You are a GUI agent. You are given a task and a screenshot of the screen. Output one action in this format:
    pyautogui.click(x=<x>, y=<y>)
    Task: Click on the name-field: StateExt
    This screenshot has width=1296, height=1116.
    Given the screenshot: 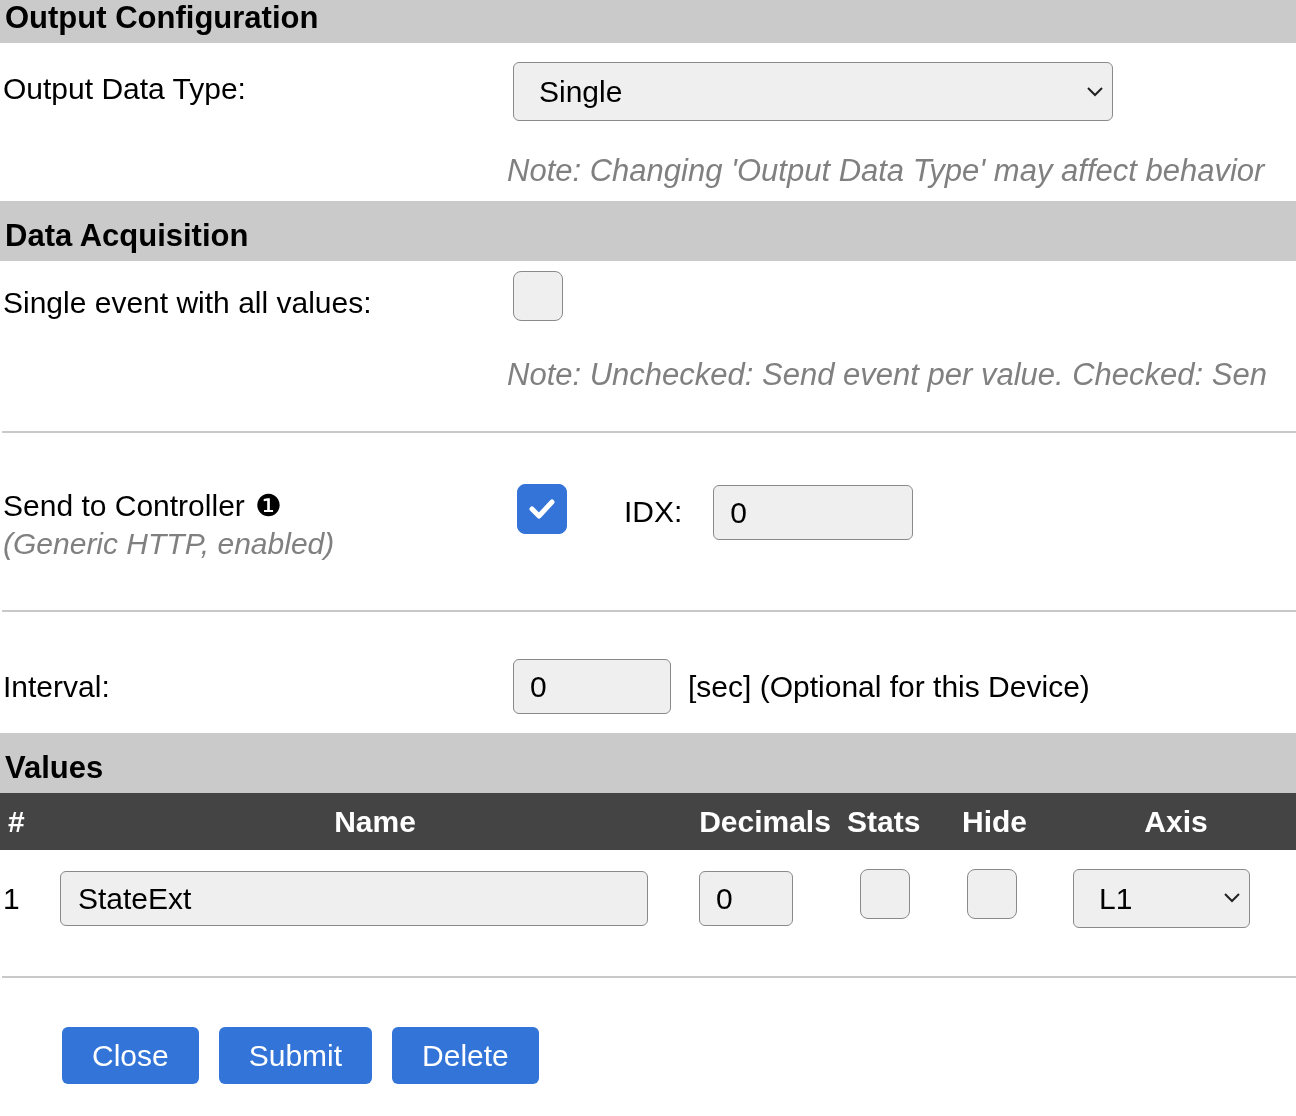 What is the action you would take?
    pyautogui.click(x=354, y=898)
    